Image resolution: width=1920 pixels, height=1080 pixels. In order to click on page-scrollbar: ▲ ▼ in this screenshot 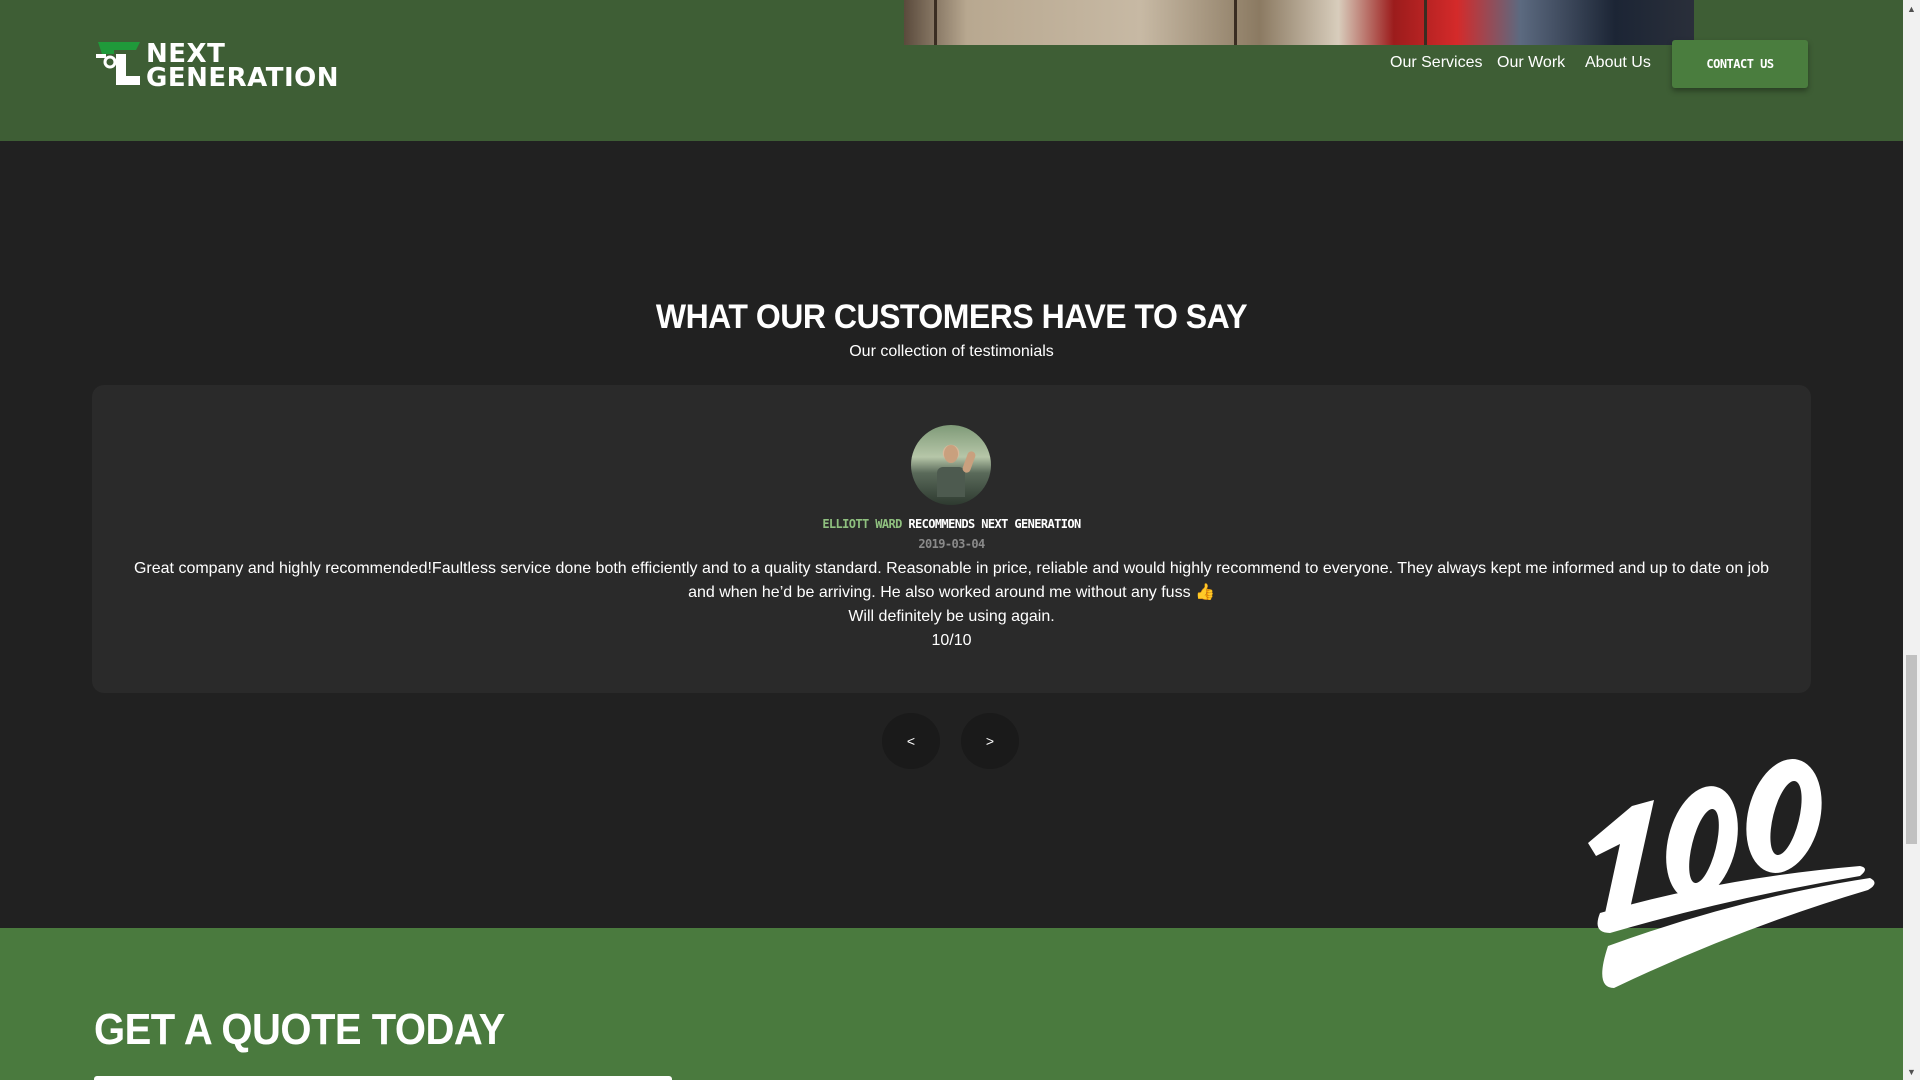, I will do `click(1911, 540)`.